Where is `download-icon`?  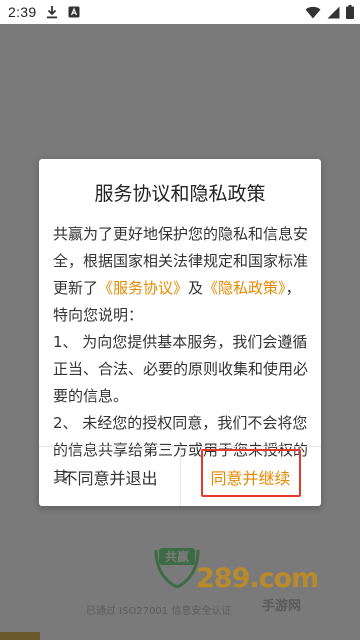 download-icon is located at coordinates (52, 12).